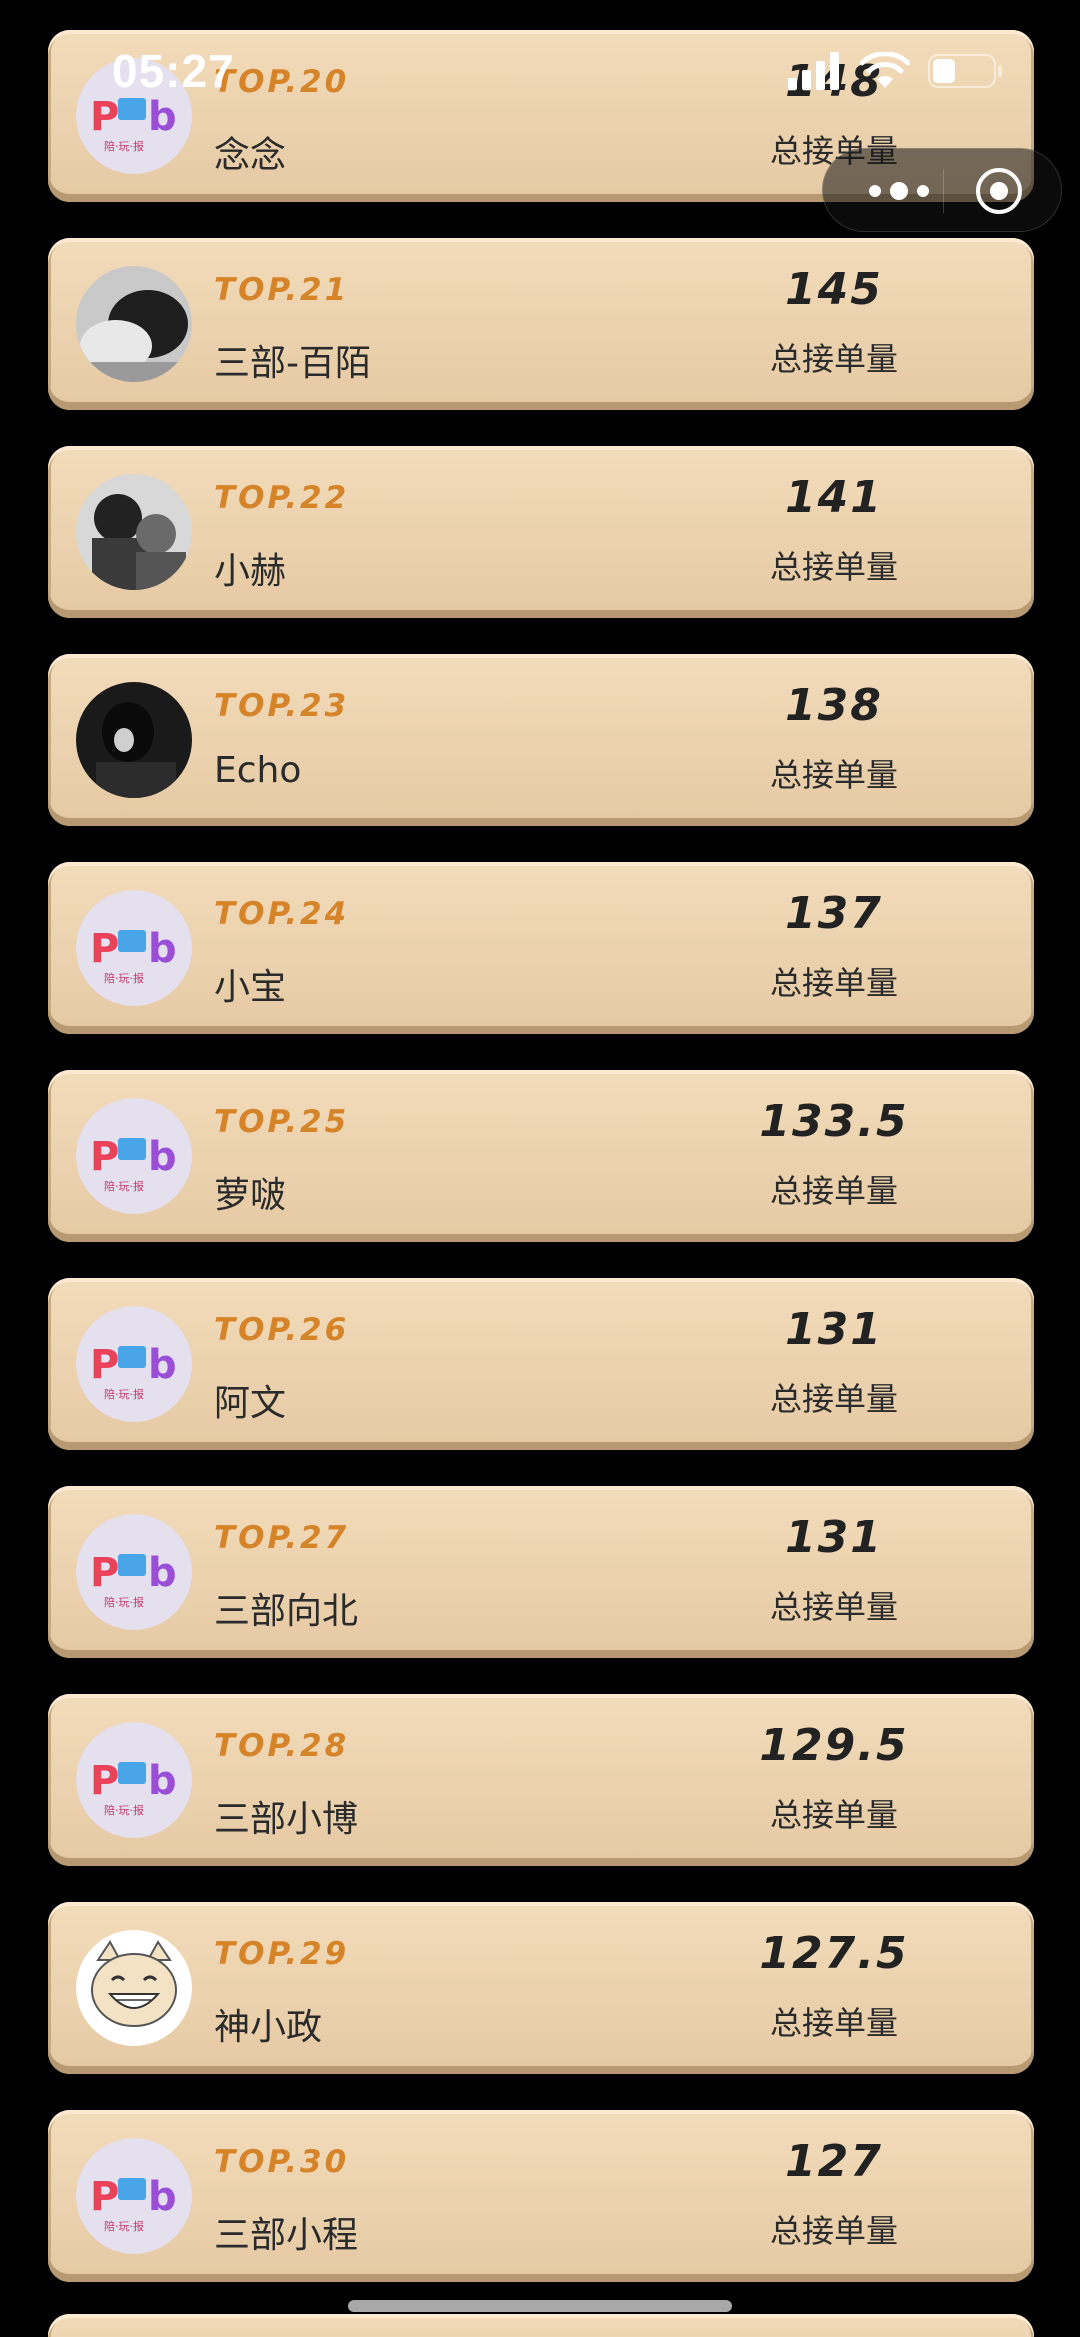 The height and width of the screenshot is (2337, 1080). I want to click on list-item: P b 陪·玩·报 TOP.24 小宝 137 总接单量, so click(541, 948).